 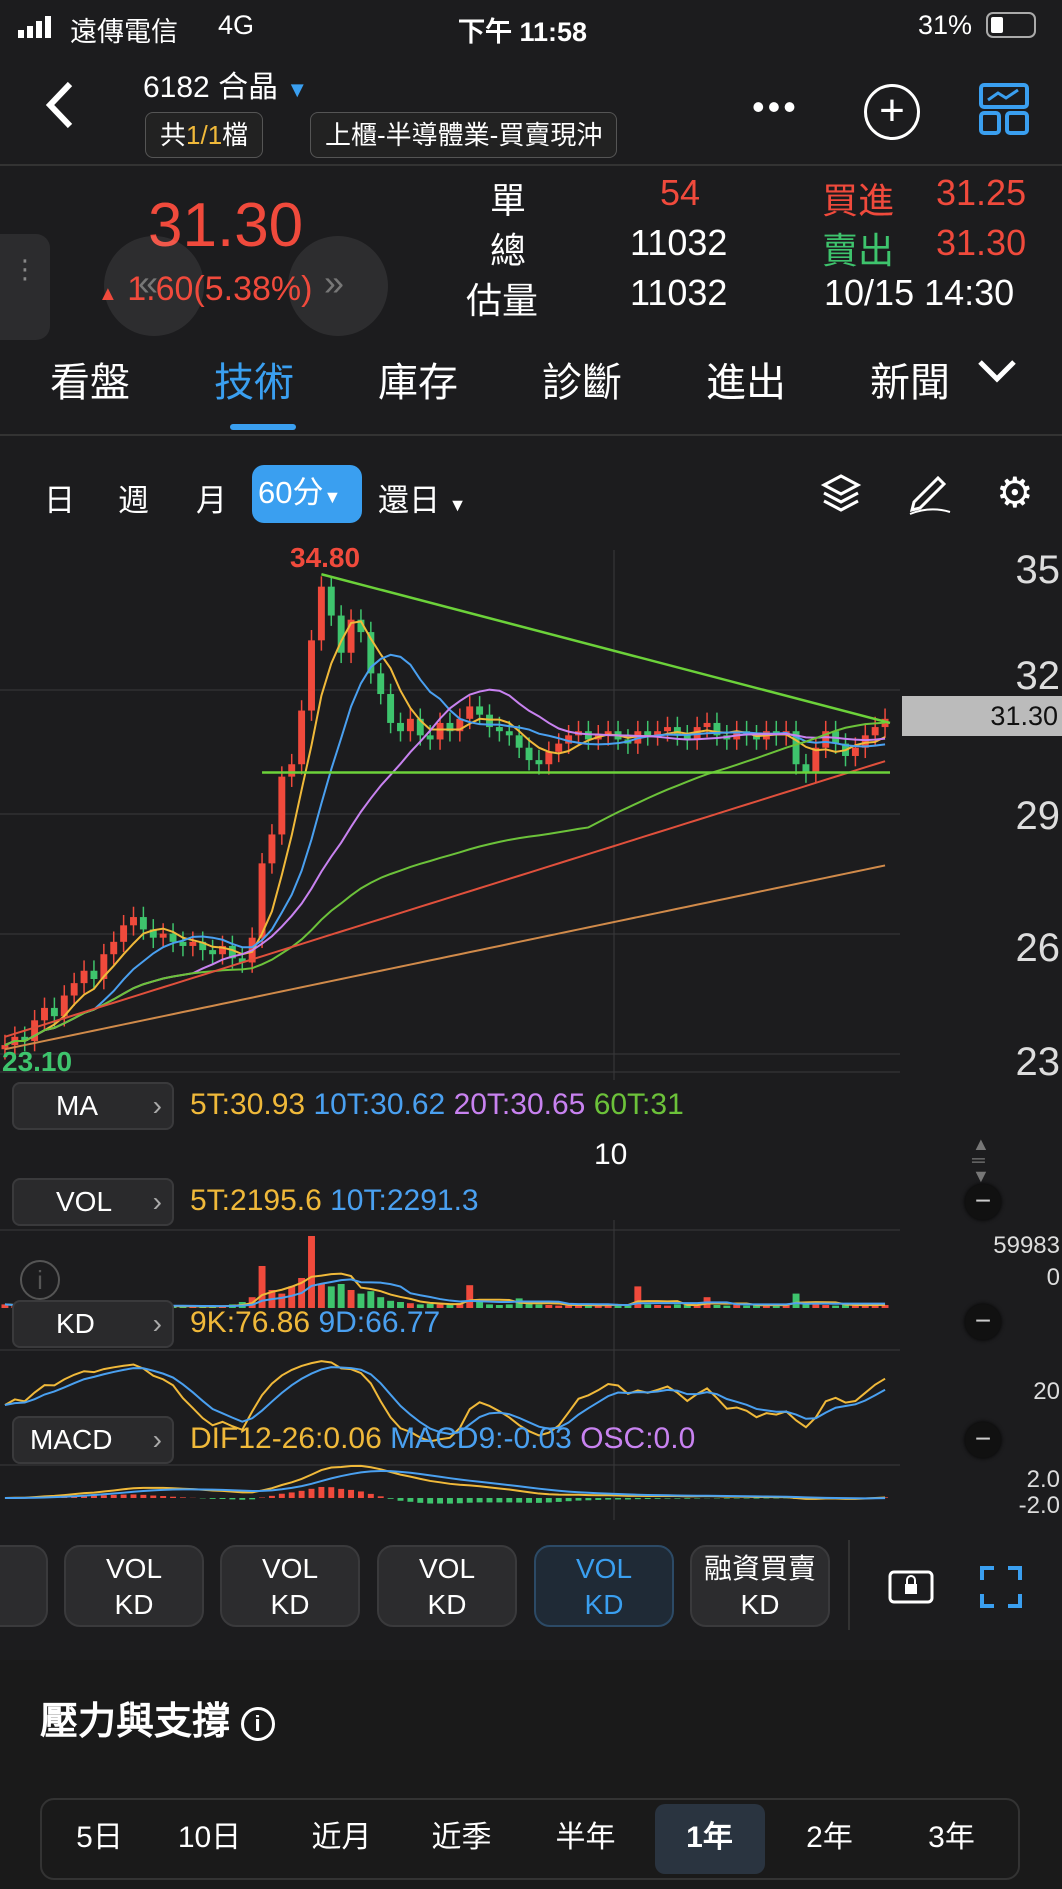 I want to click on vol-tick: 0, so click(x=1053, y=1277).